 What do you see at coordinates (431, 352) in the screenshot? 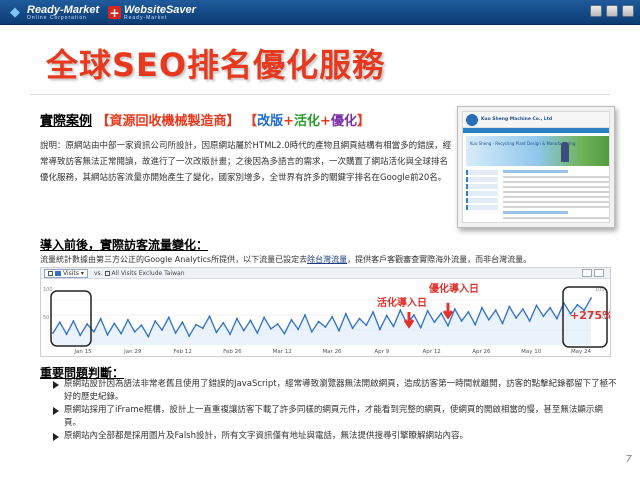
I see `x-tick-label: Apr 12` at bounding box center [431, 352].